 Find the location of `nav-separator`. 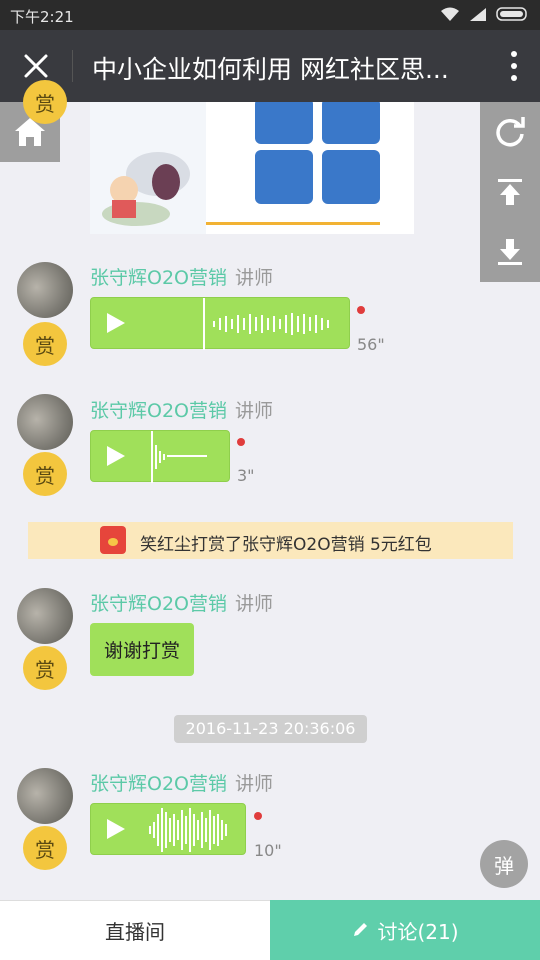

nav-separator is located at coordinates (72, 66).